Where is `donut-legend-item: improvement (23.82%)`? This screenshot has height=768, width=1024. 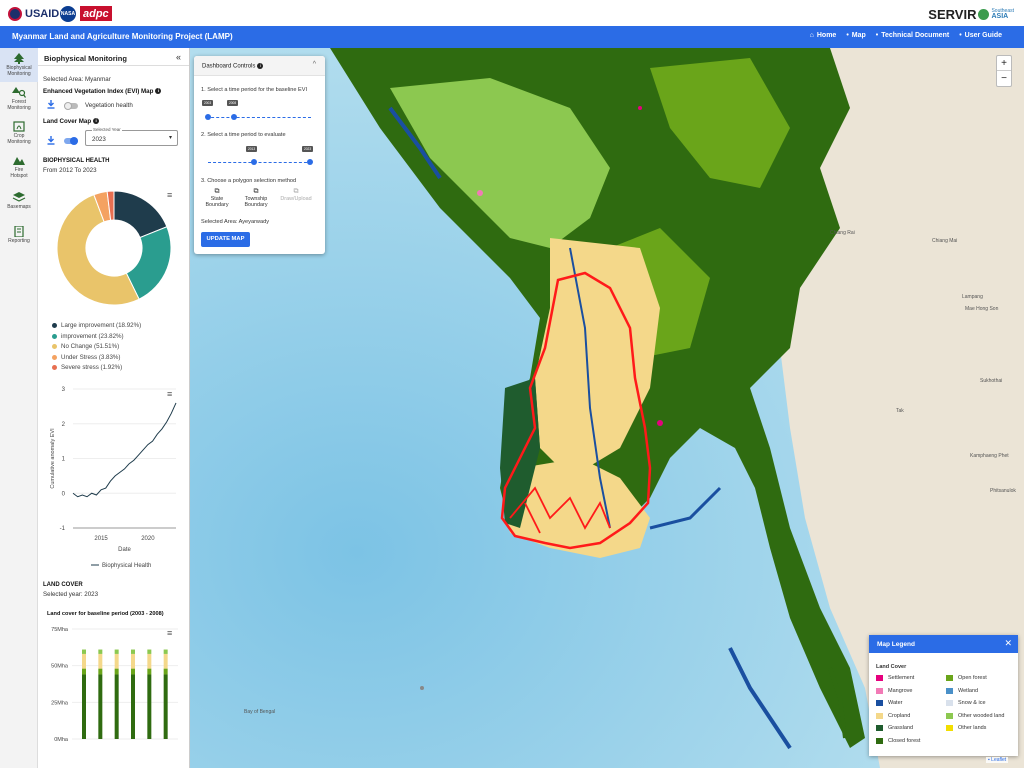 donut-legend-item: improvement (23.82%) is located at coordinates (88, 336).